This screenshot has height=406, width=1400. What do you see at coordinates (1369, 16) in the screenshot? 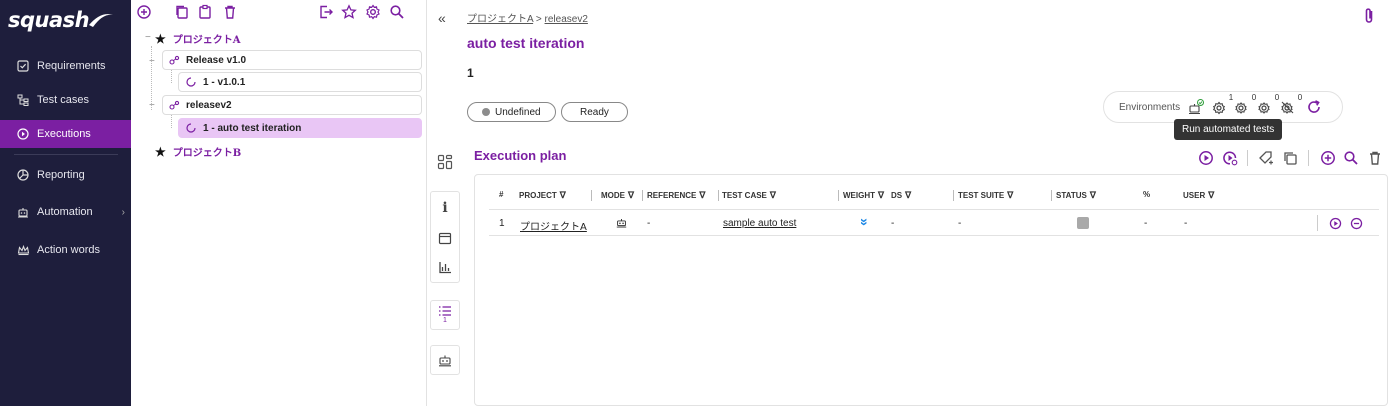
I see `attachment-icon` at bounding box center [1369, 16].